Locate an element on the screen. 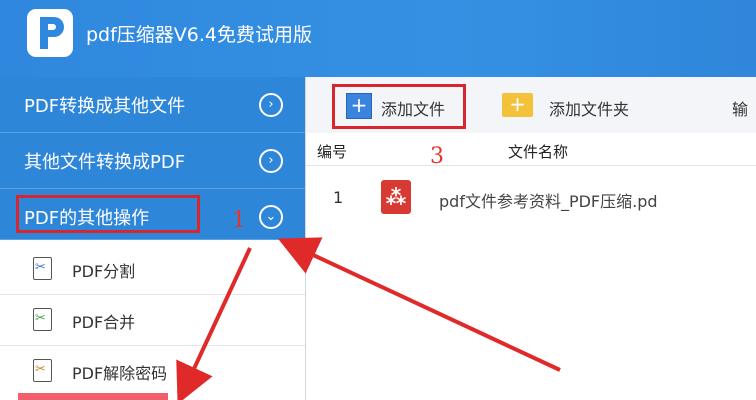 The image size is (756, 400). annotation-arrow-to-menu is located at coordinates (419, 304).